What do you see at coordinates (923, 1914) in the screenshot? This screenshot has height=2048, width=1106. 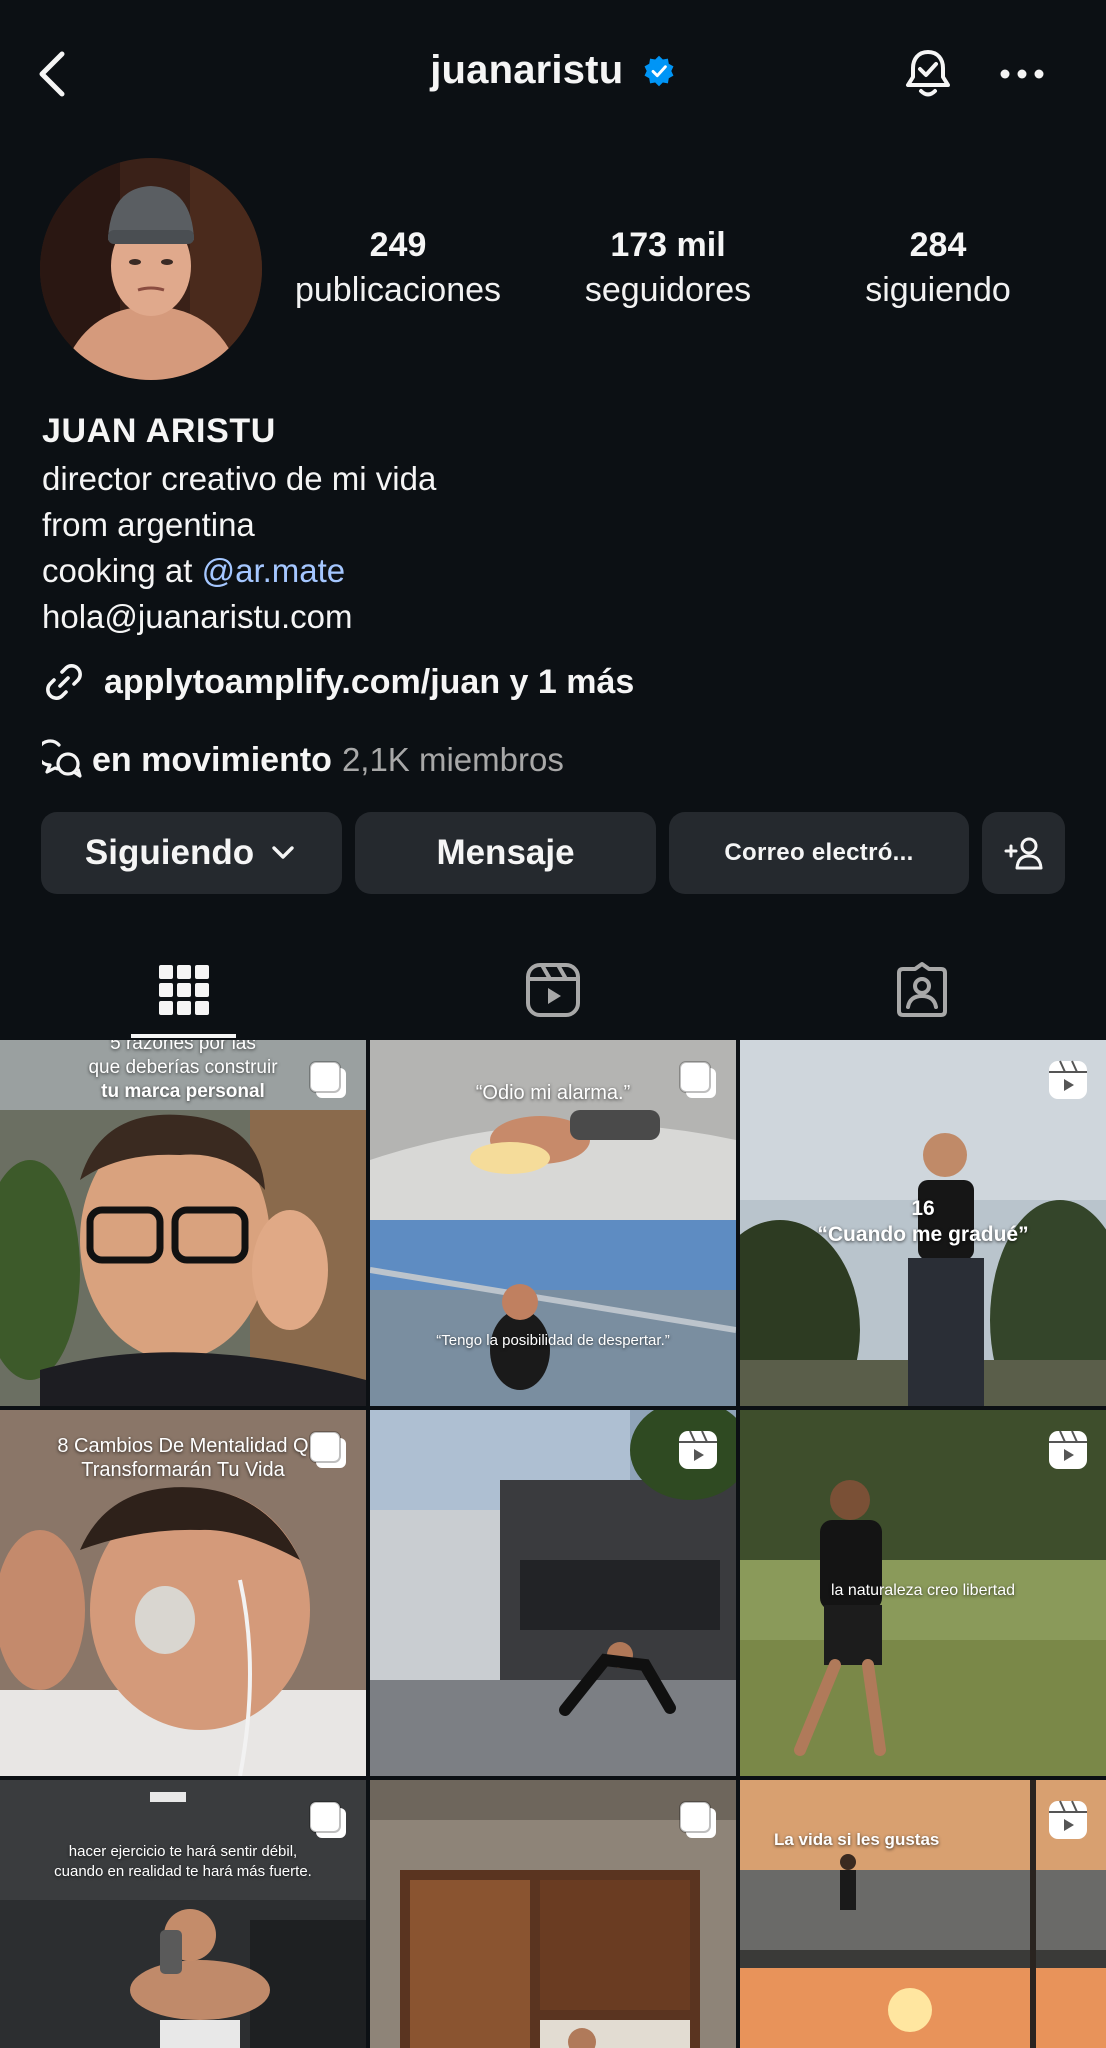 I see `post-tile: La vida si les gustas` at bounding box center [923, 1914].